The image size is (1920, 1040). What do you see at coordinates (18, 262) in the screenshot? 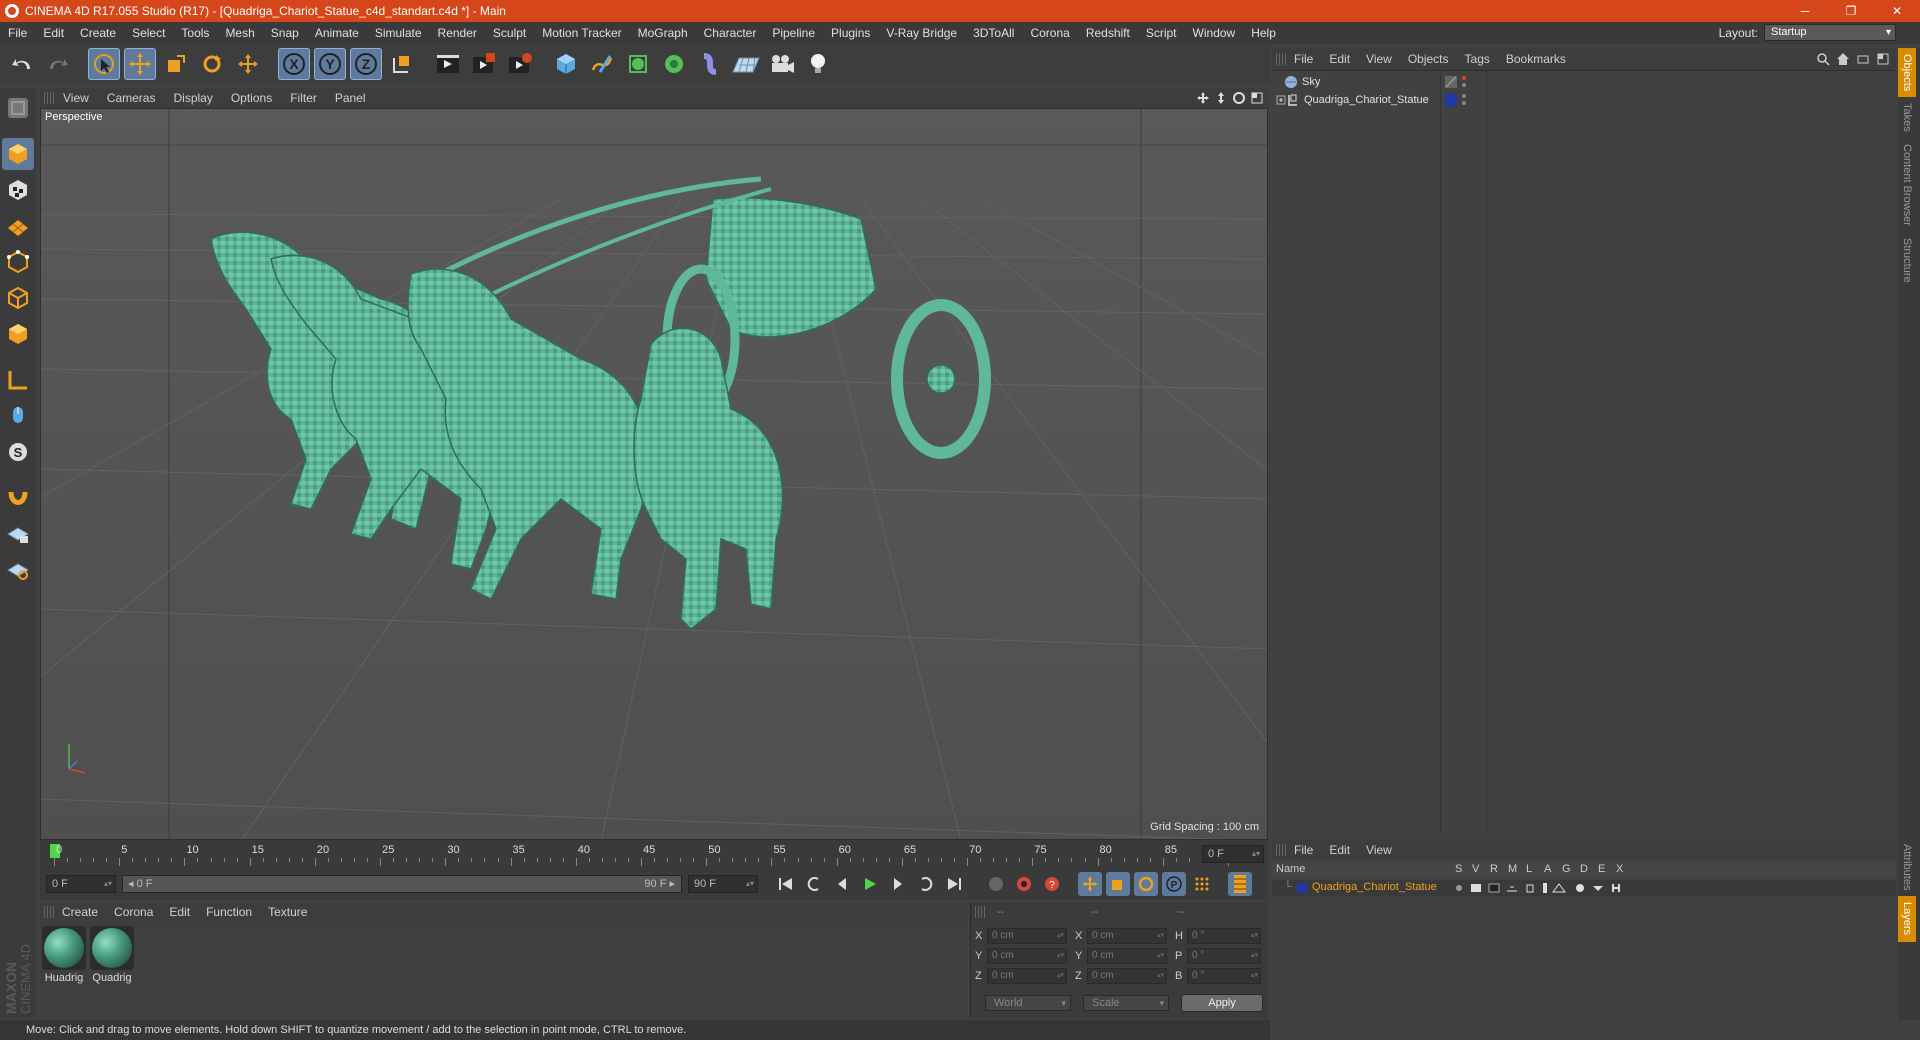
I see `points-mode-icon` at bounding box center [18, 262].